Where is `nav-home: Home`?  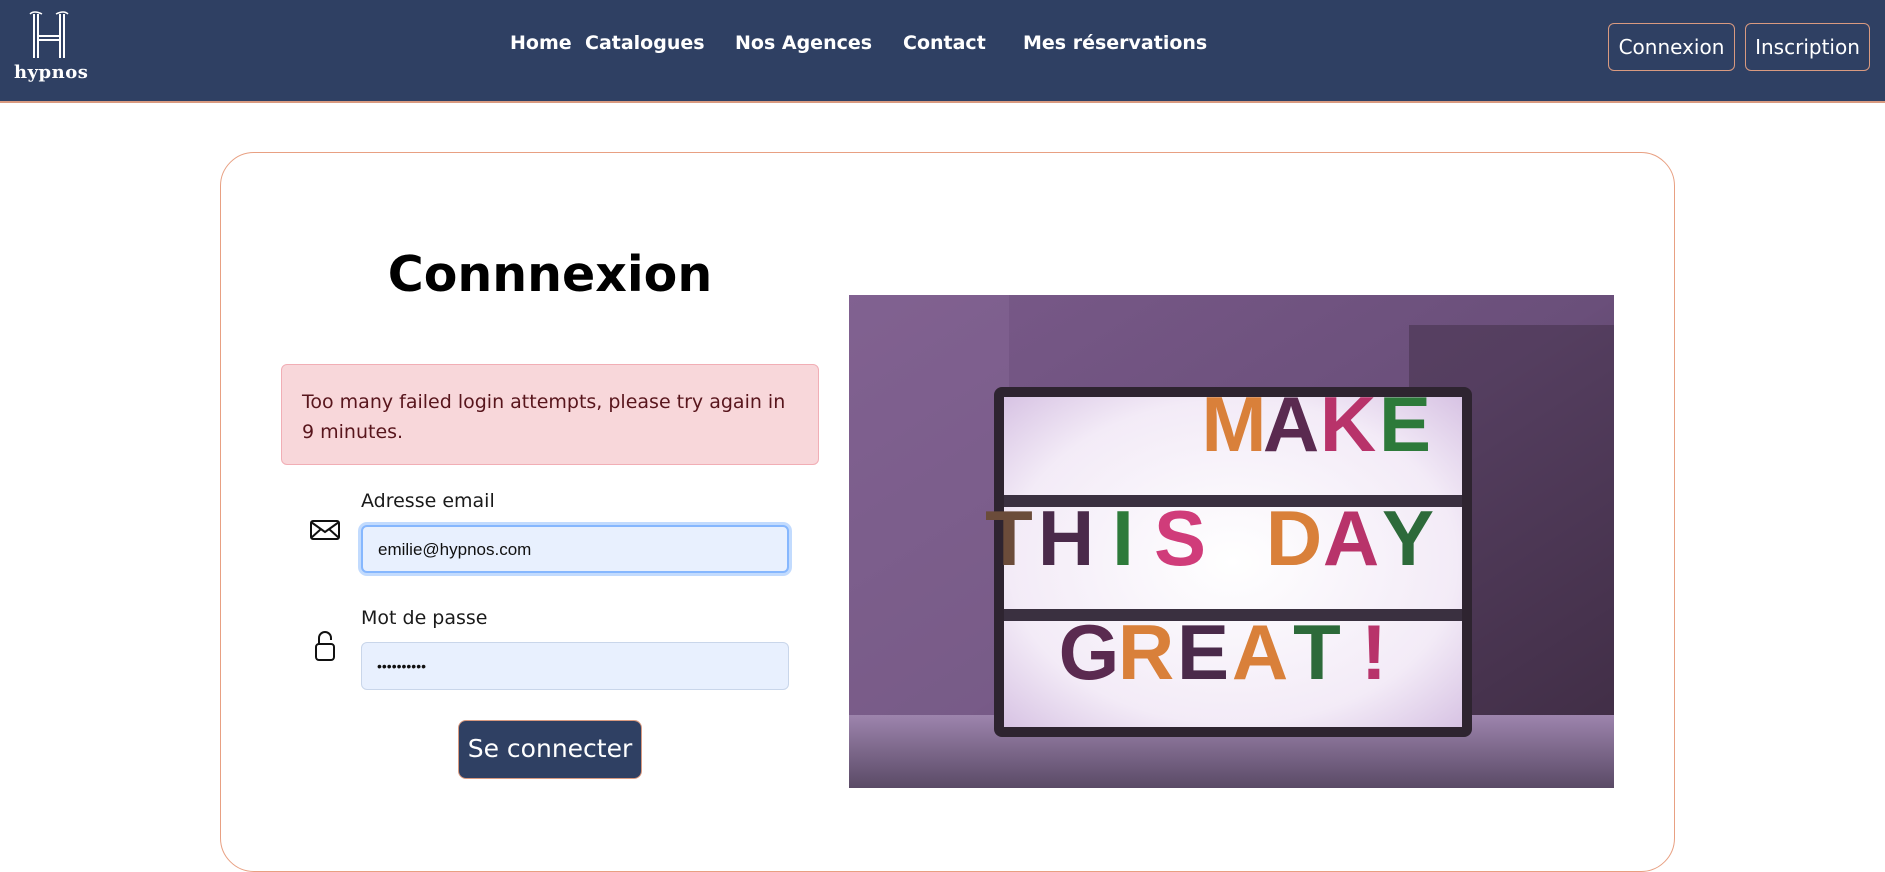 nav-home: Home is located at coordinates (541, 43).